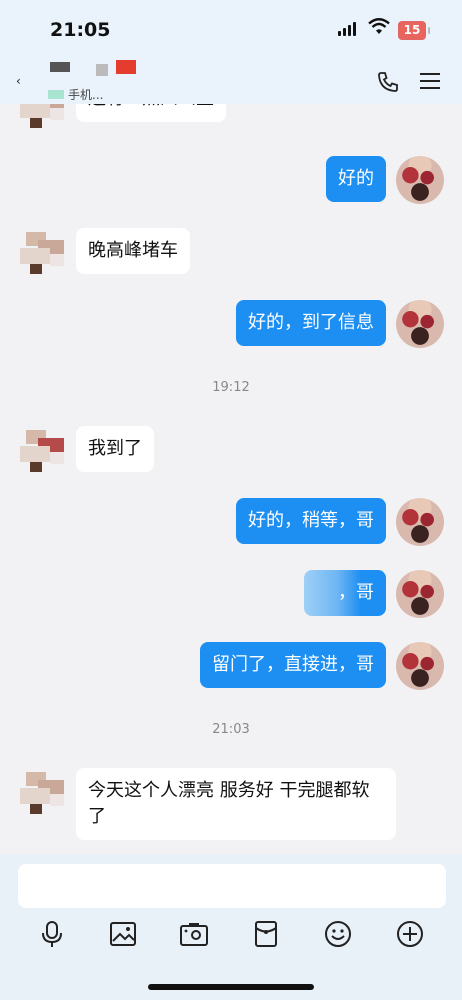 Image resolution: width=462 pixels, height=1000 pixels. What do you see at coordinates (56, 94) in the screenshot?
I see `online-status-icon` at bounding box center [56, 94].